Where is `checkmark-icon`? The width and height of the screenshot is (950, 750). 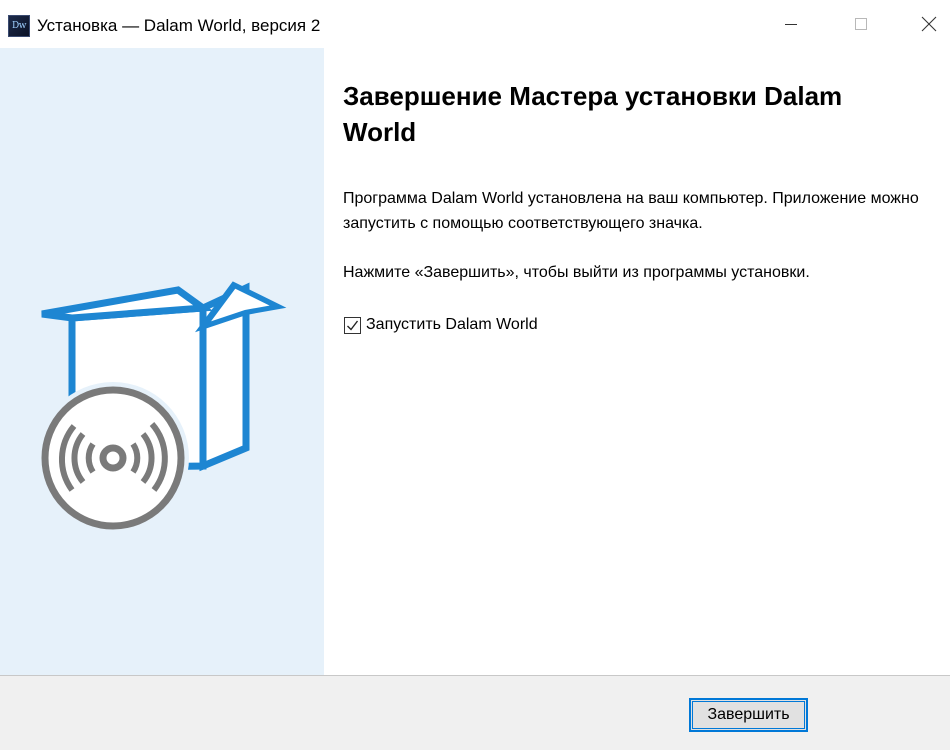
checkmark-icon is located at coordinates (353, 325).